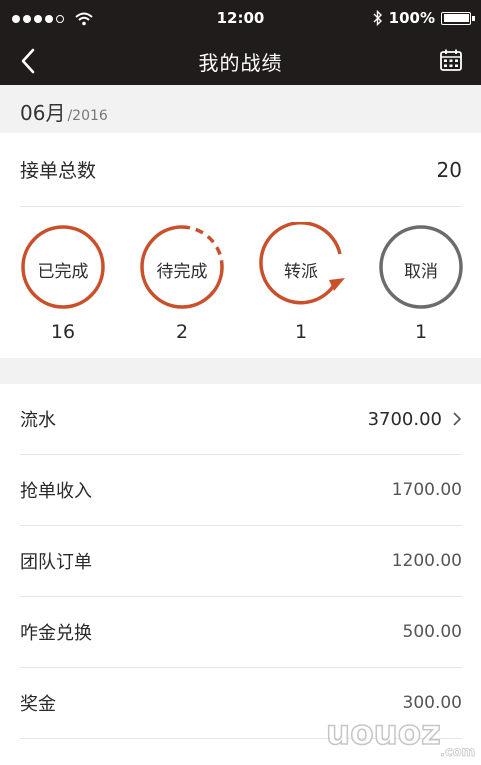 This screenshot has height=765, width=481. I want to click on status-cancelled: 取消 1, so click(421, 282).